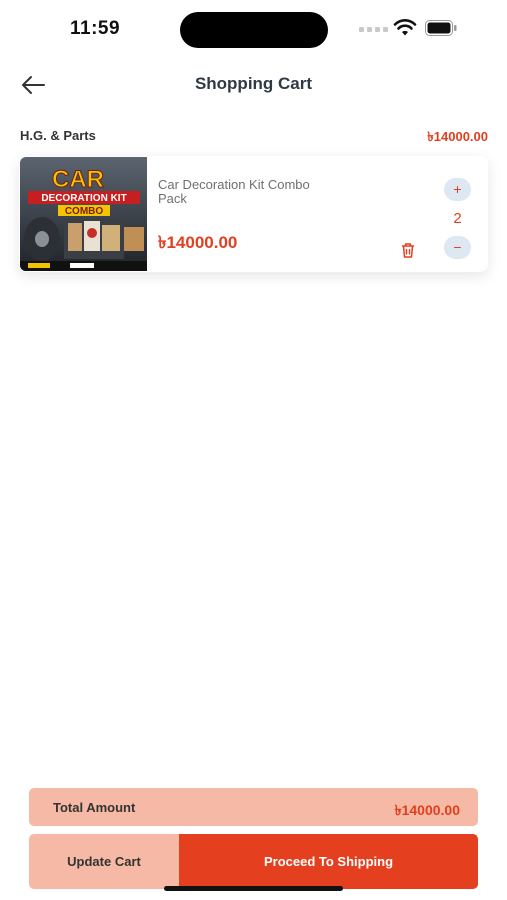  Describe the element at coordinates (248, 192) in the screenshot. I see `product-name: Car Decoration Kit Combo Pack` at that location.